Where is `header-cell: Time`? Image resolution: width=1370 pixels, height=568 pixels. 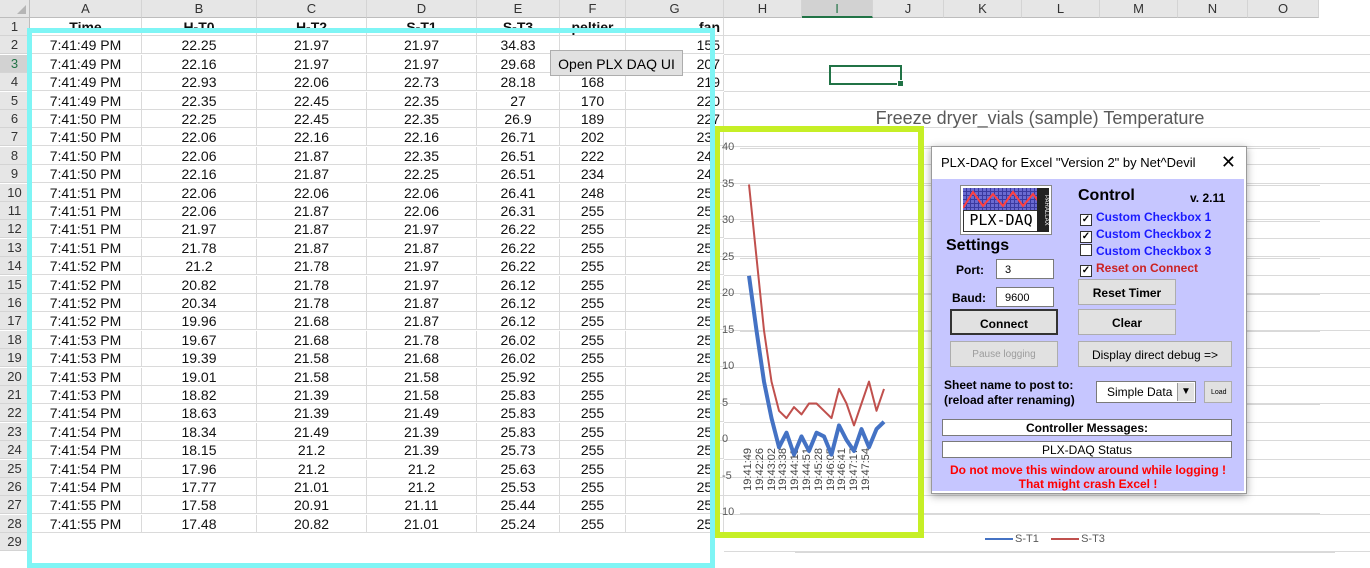 header-cell: Time is located at coordinates (86, 27).